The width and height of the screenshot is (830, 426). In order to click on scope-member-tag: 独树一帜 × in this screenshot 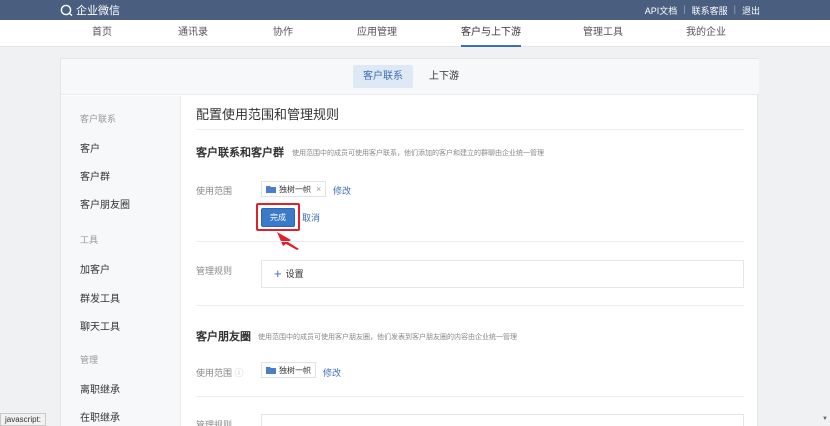, I will do `click(294, 189)`.